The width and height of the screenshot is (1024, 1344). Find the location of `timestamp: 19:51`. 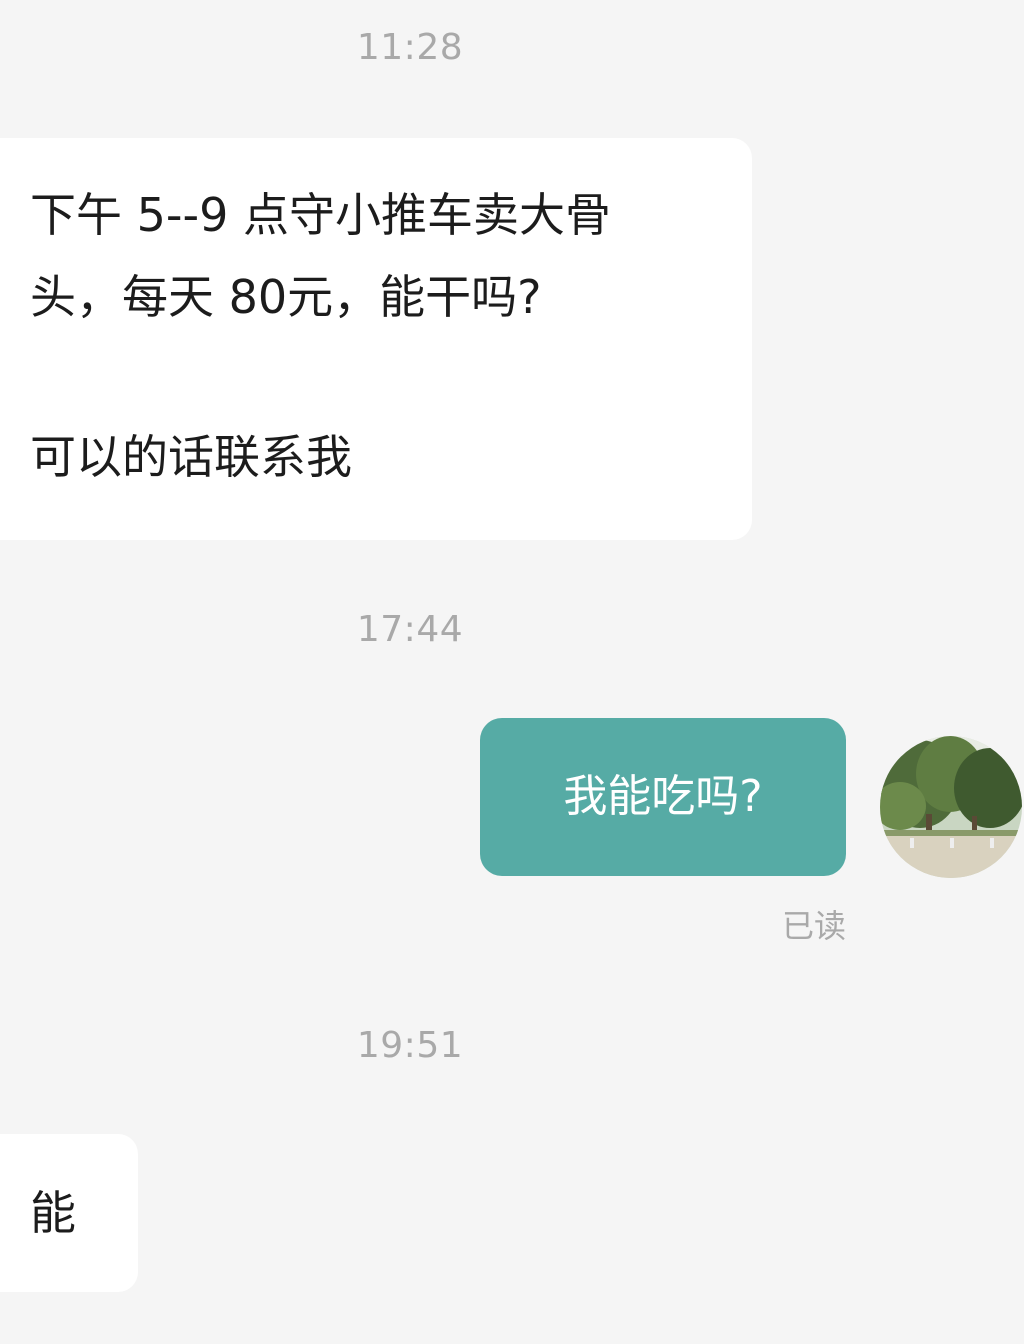

timestamp: 19:51 is located at coordinates (410, 1045).